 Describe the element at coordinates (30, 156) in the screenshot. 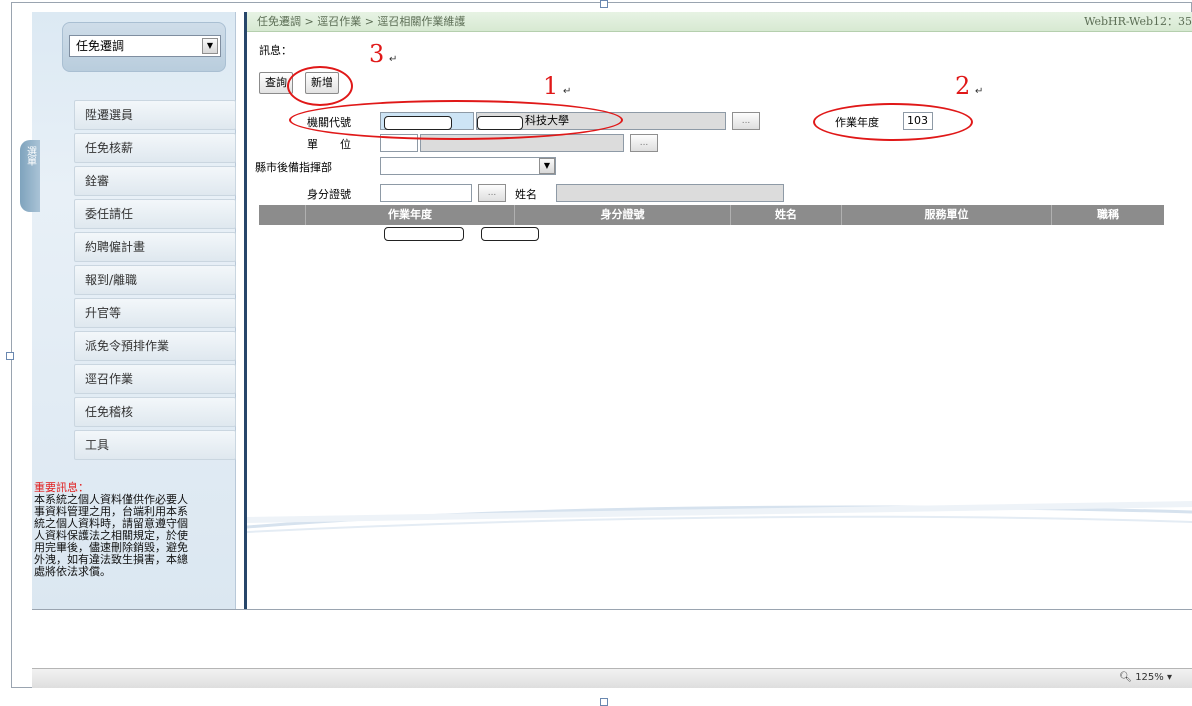

I see `side-tab-label: 選單` at that location.